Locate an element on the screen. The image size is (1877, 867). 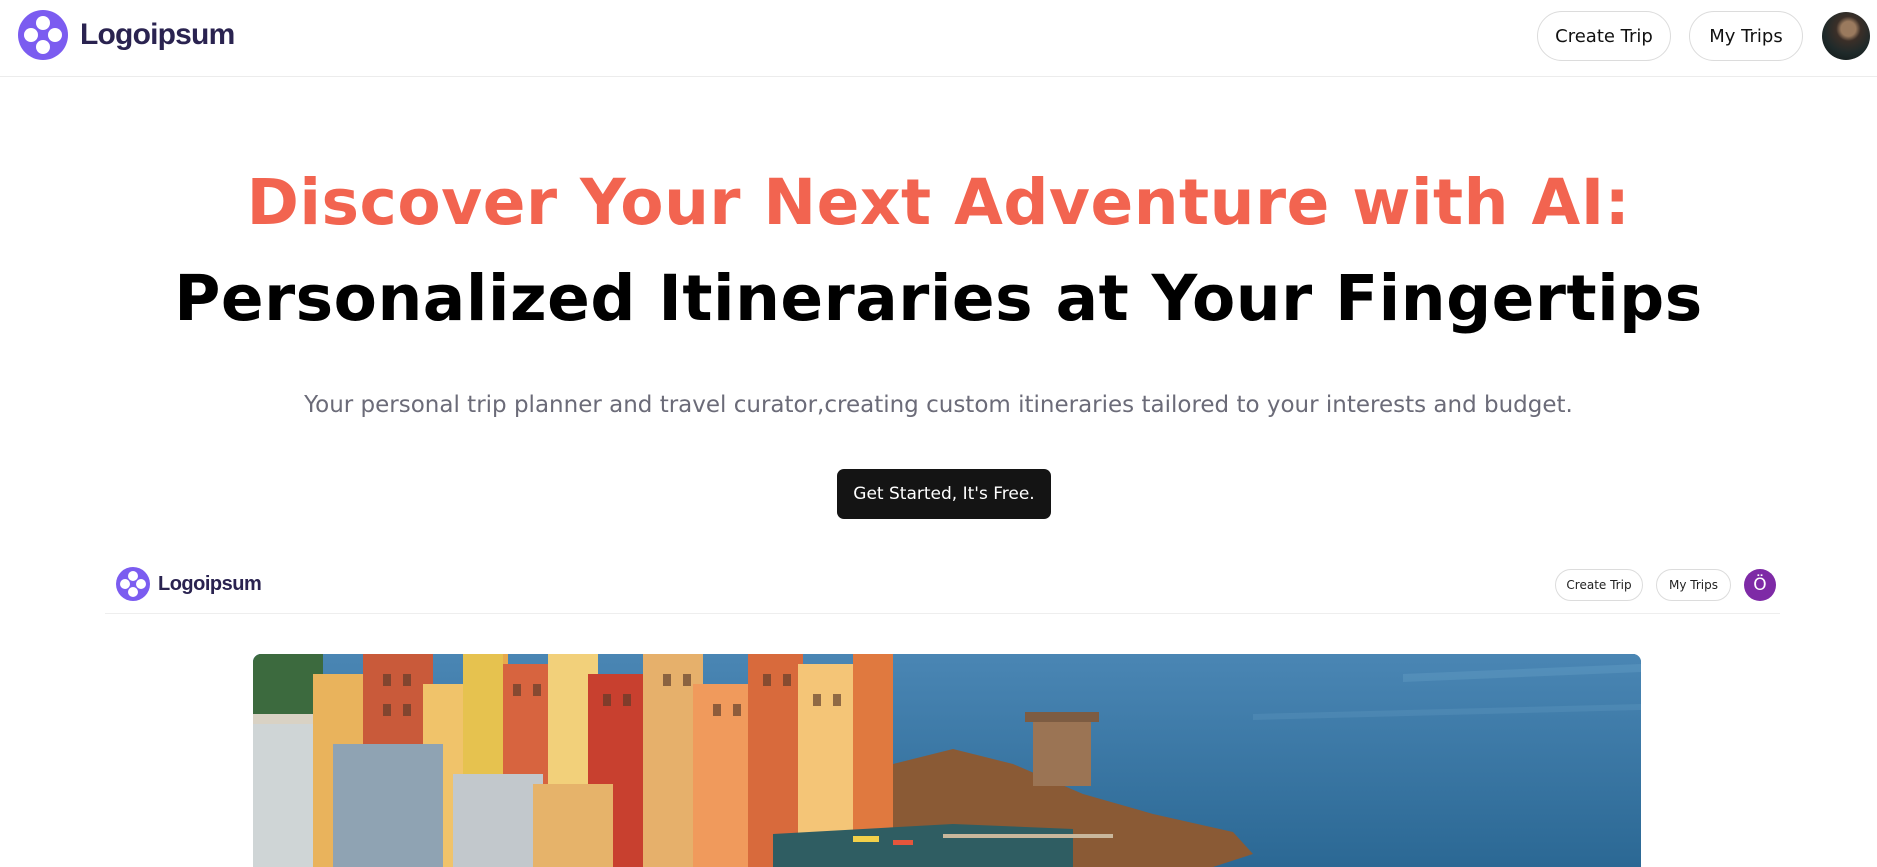
hero-headline-accent: Discover Your Next Adventure with AI: is located at coordinates (938, 202).